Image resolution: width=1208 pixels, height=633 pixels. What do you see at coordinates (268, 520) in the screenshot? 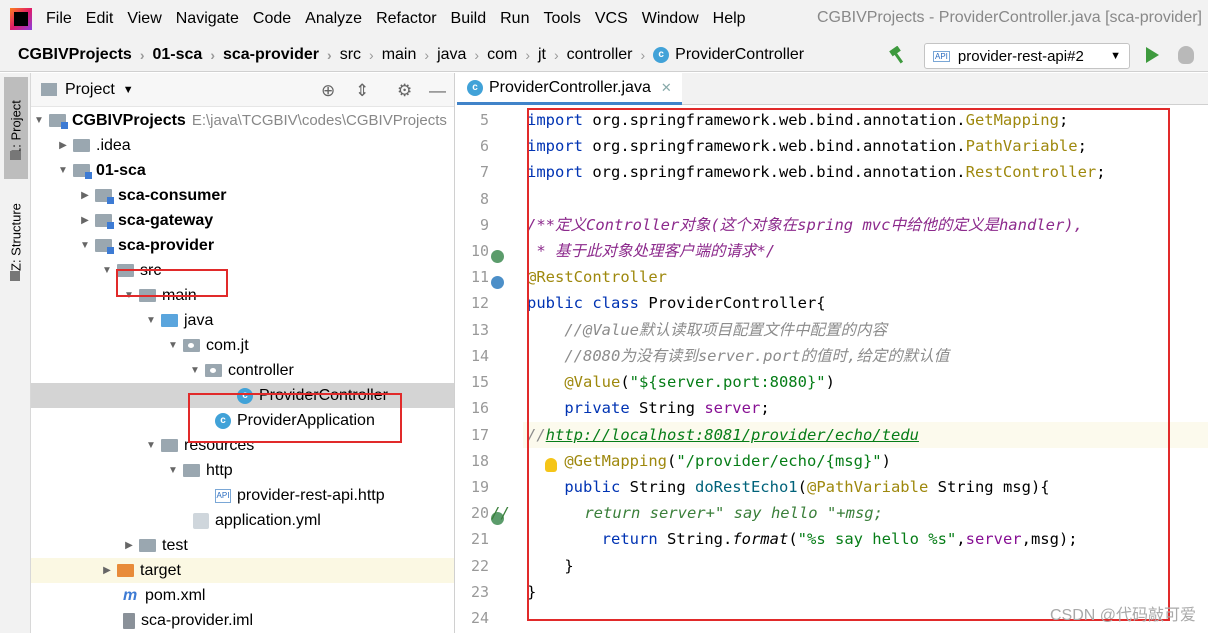
I see `tree-item-label: application.yml` at bounding box center [268, 520].